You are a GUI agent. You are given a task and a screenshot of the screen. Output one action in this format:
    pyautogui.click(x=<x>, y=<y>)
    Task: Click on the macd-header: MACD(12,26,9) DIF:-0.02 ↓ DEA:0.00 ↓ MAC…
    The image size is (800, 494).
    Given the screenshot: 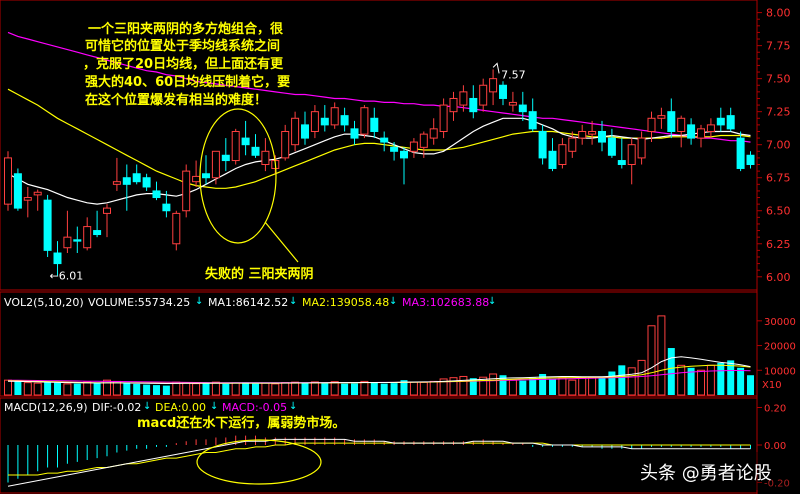 What is the action you would take?
    pyautogui.click(x=150, y=407)
    